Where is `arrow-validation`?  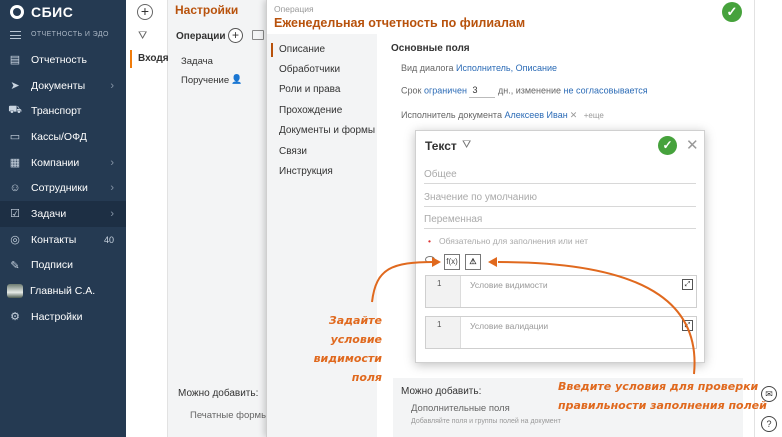
arrow-validation is located at coordinates (596, 318).